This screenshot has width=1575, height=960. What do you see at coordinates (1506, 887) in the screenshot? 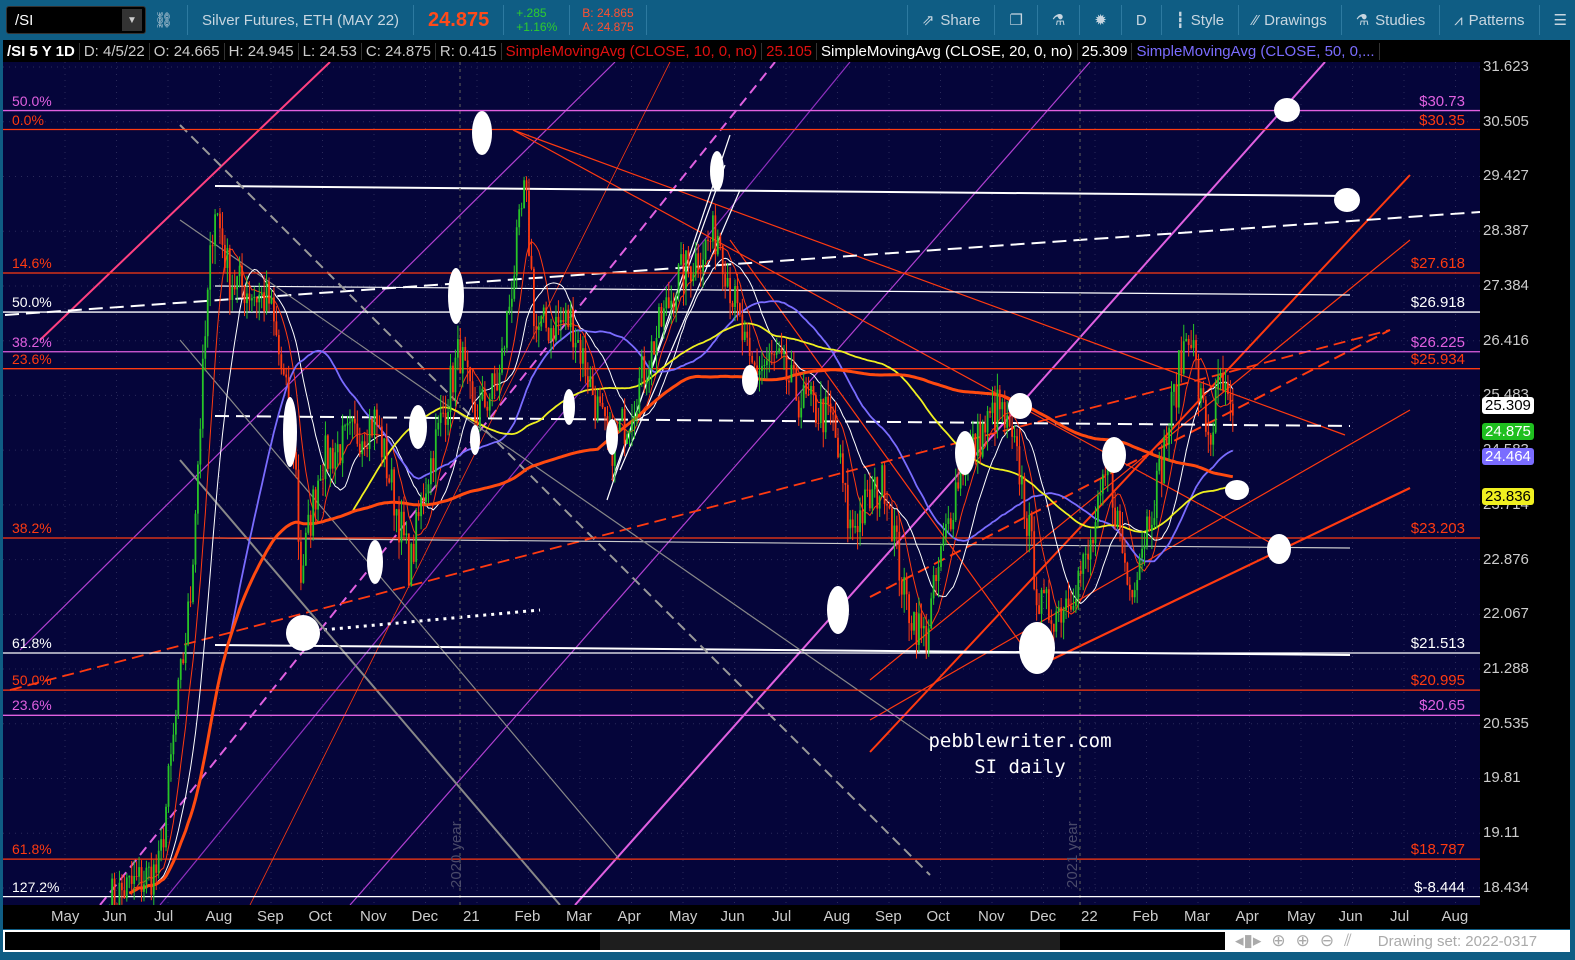
I see `price-tick: 18.434` at bounding box center [1506, 887].